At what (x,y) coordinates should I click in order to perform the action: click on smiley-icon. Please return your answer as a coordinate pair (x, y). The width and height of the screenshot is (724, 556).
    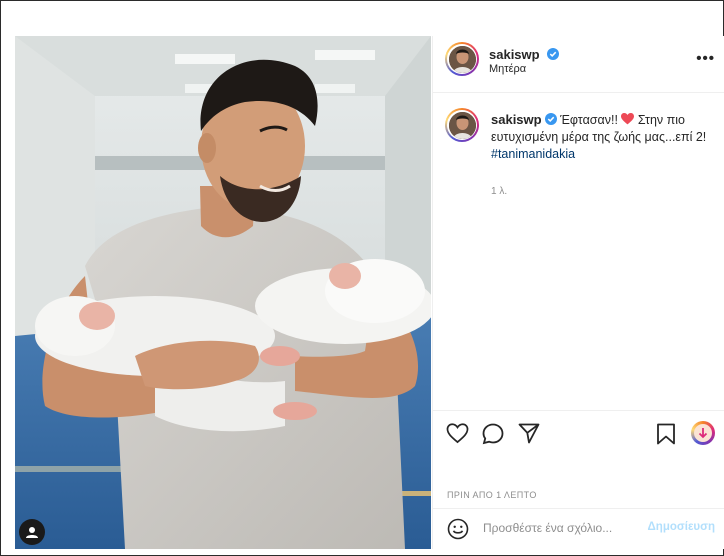
    Looking at the image, I should click on (458, 529).